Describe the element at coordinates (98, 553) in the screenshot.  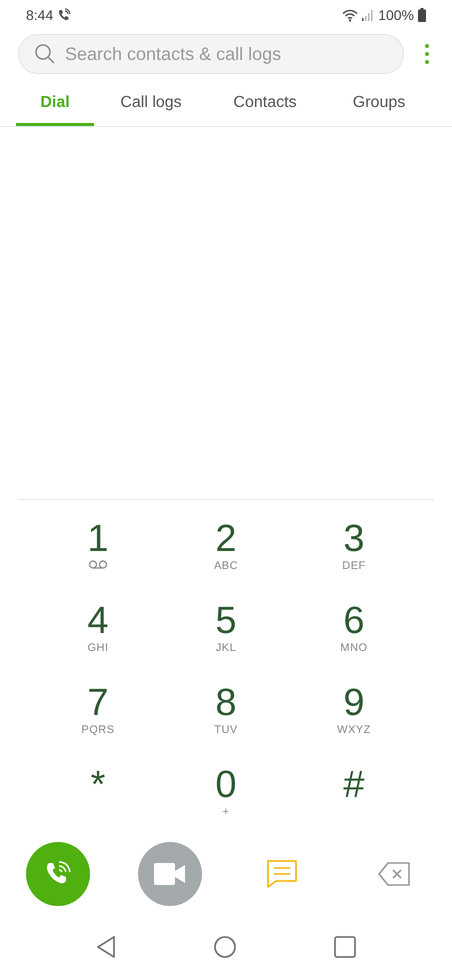
I see `dial-key: 1` at that location.